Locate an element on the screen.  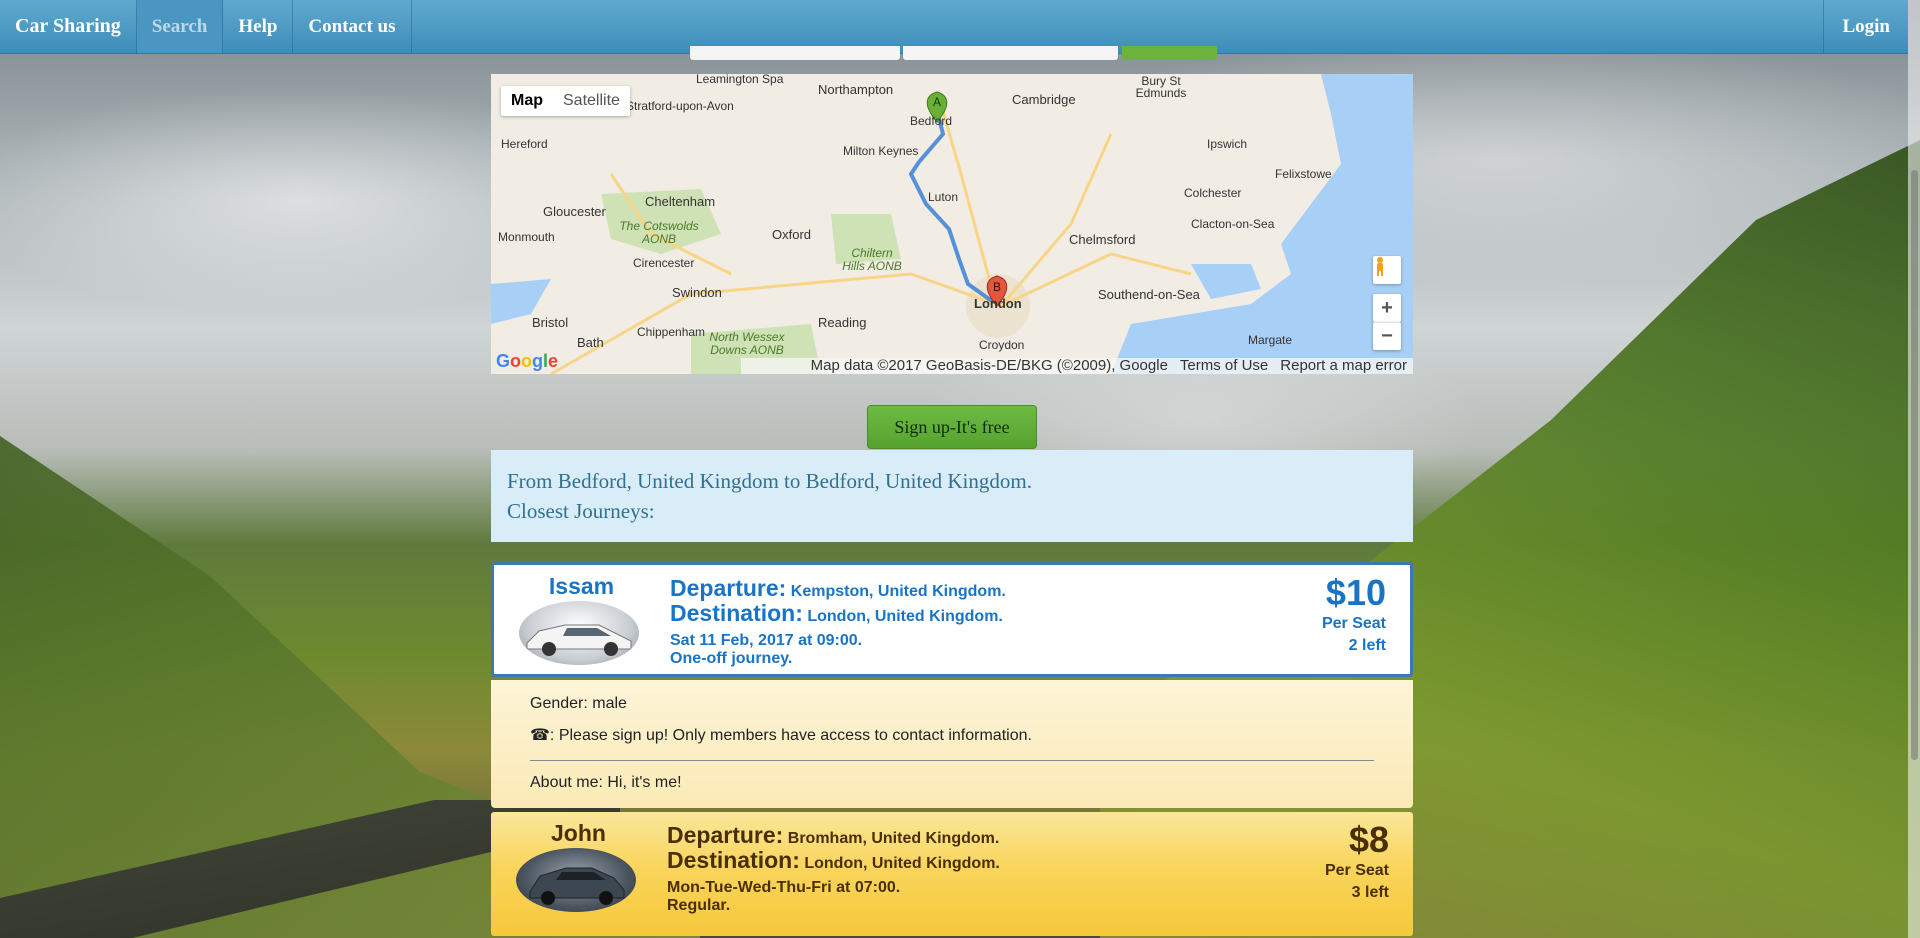
svg-text: A is located at coordinates (937, 102).